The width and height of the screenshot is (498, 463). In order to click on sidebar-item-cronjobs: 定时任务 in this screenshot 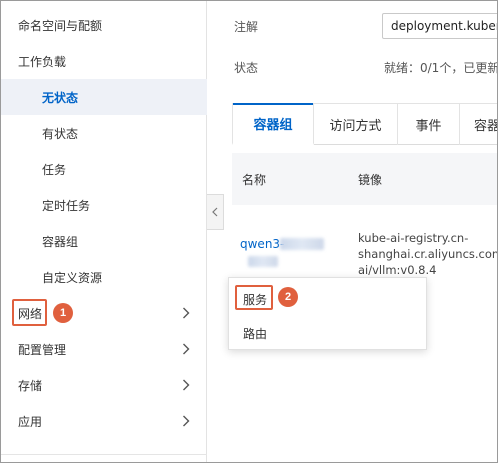, I will do `click(104, 205)`.